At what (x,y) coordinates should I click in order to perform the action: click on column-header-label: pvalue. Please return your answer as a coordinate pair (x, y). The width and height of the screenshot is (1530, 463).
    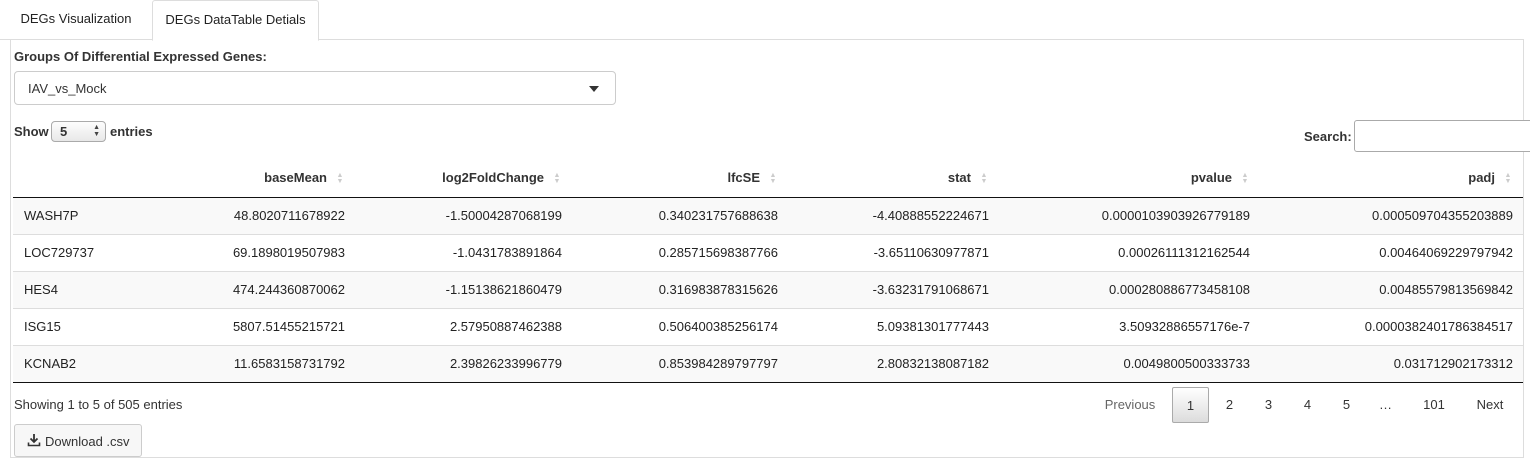
    Looking at the image, I should click on (1211, 178).